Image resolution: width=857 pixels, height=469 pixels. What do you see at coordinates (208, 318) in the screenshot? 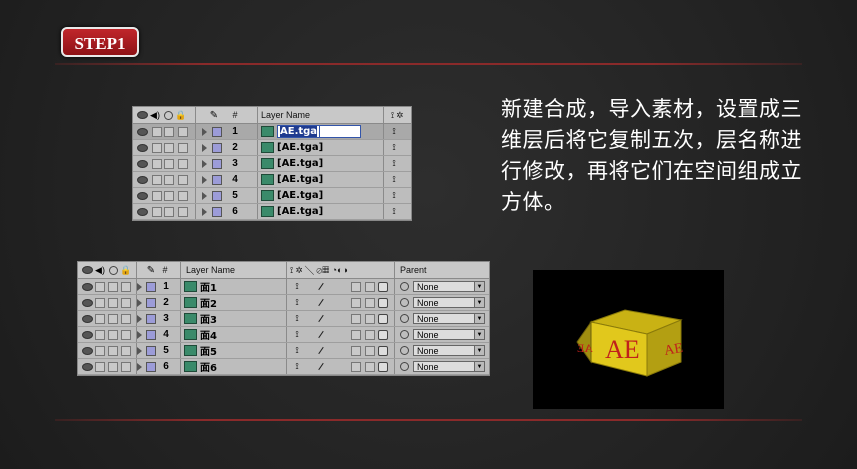
I see `layer-name: 面3` at bounding box center [208, 318].